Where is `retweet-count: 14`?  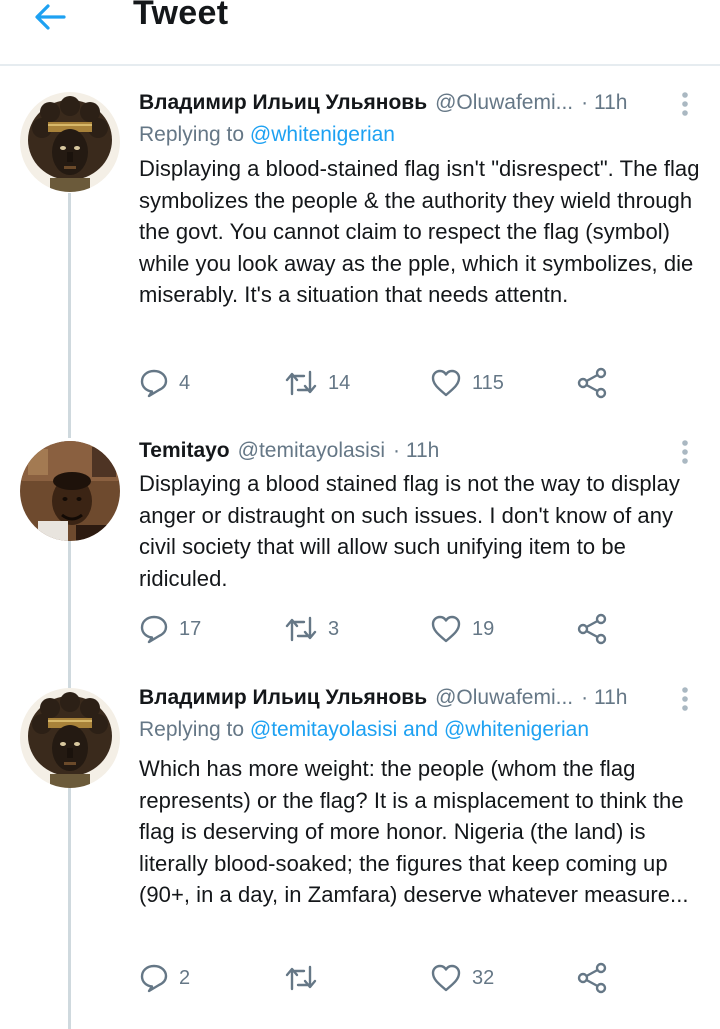
retweet-count: 14 is located at coordinates (339, 382).